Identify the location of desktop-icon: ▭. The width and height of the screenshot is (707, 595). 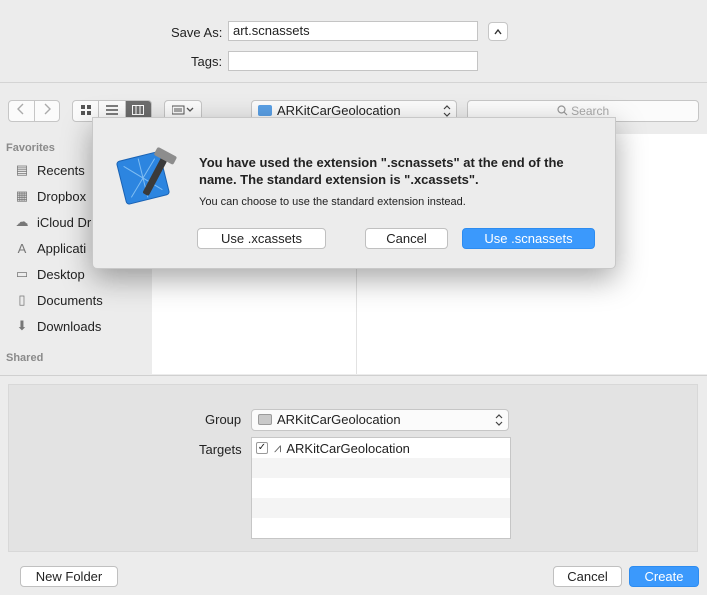
(22, 273).